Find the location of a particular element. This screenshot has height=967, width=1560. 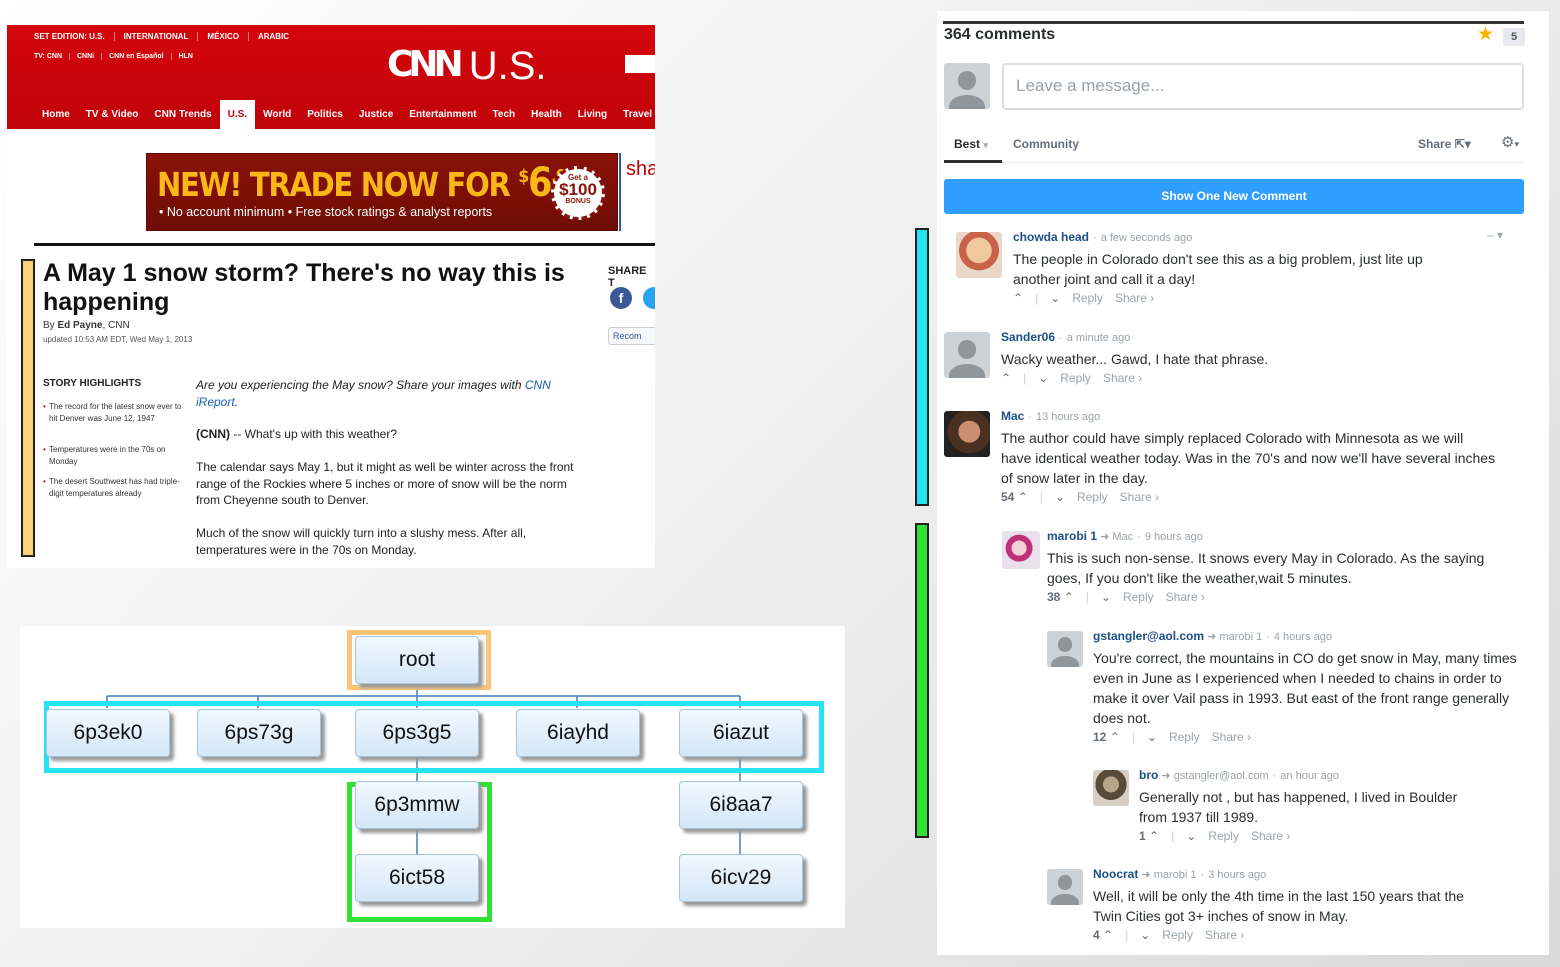

nav-home: Home is located at coordinates (56, 114).